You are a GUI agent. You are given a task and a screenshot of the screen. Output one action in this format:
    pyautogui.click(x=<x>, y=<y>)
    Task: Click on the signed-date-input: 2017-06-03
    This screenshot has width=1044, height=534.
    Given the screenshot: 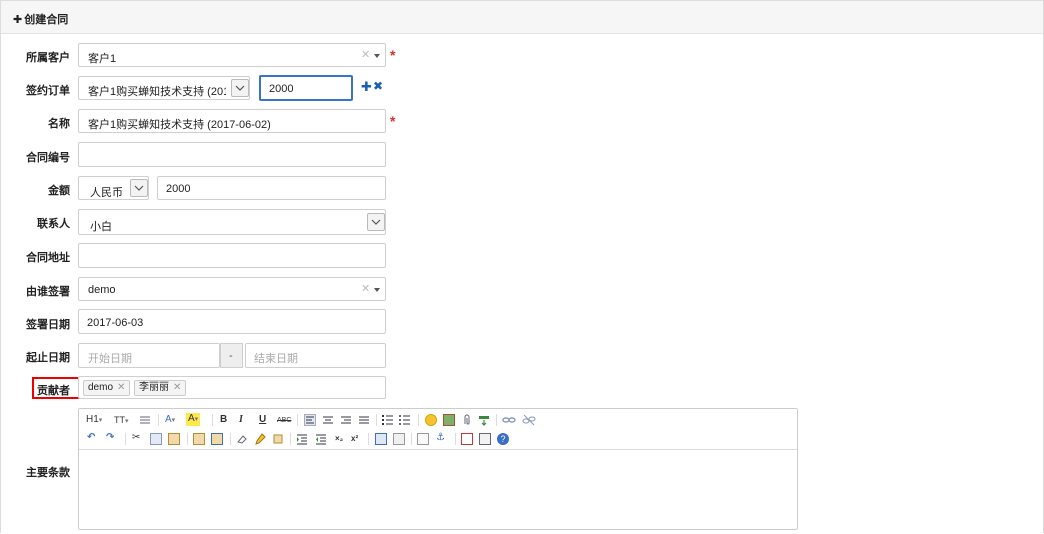 What is the action you would take?
    pyautogui.click(x=232, y=321)
    